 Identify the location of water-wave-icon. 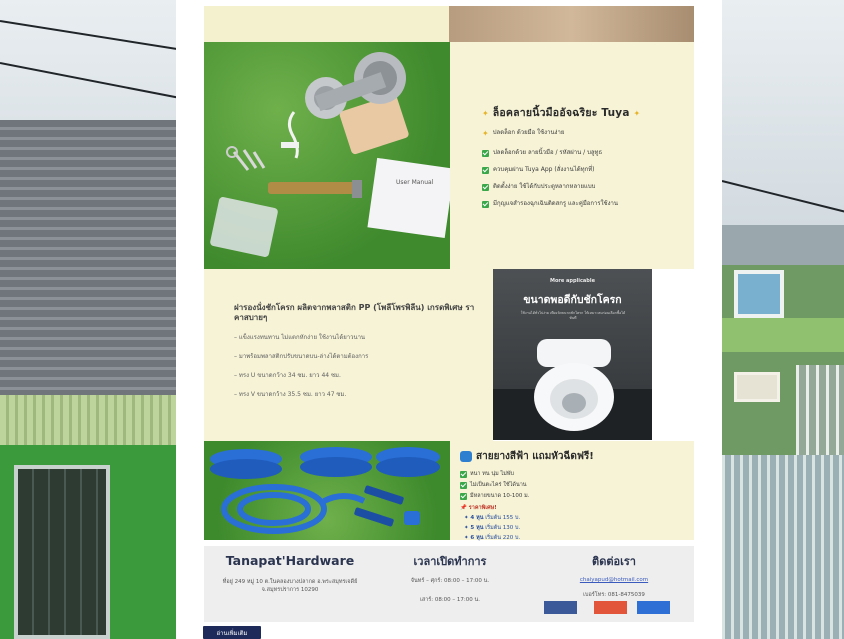
(466, 456).